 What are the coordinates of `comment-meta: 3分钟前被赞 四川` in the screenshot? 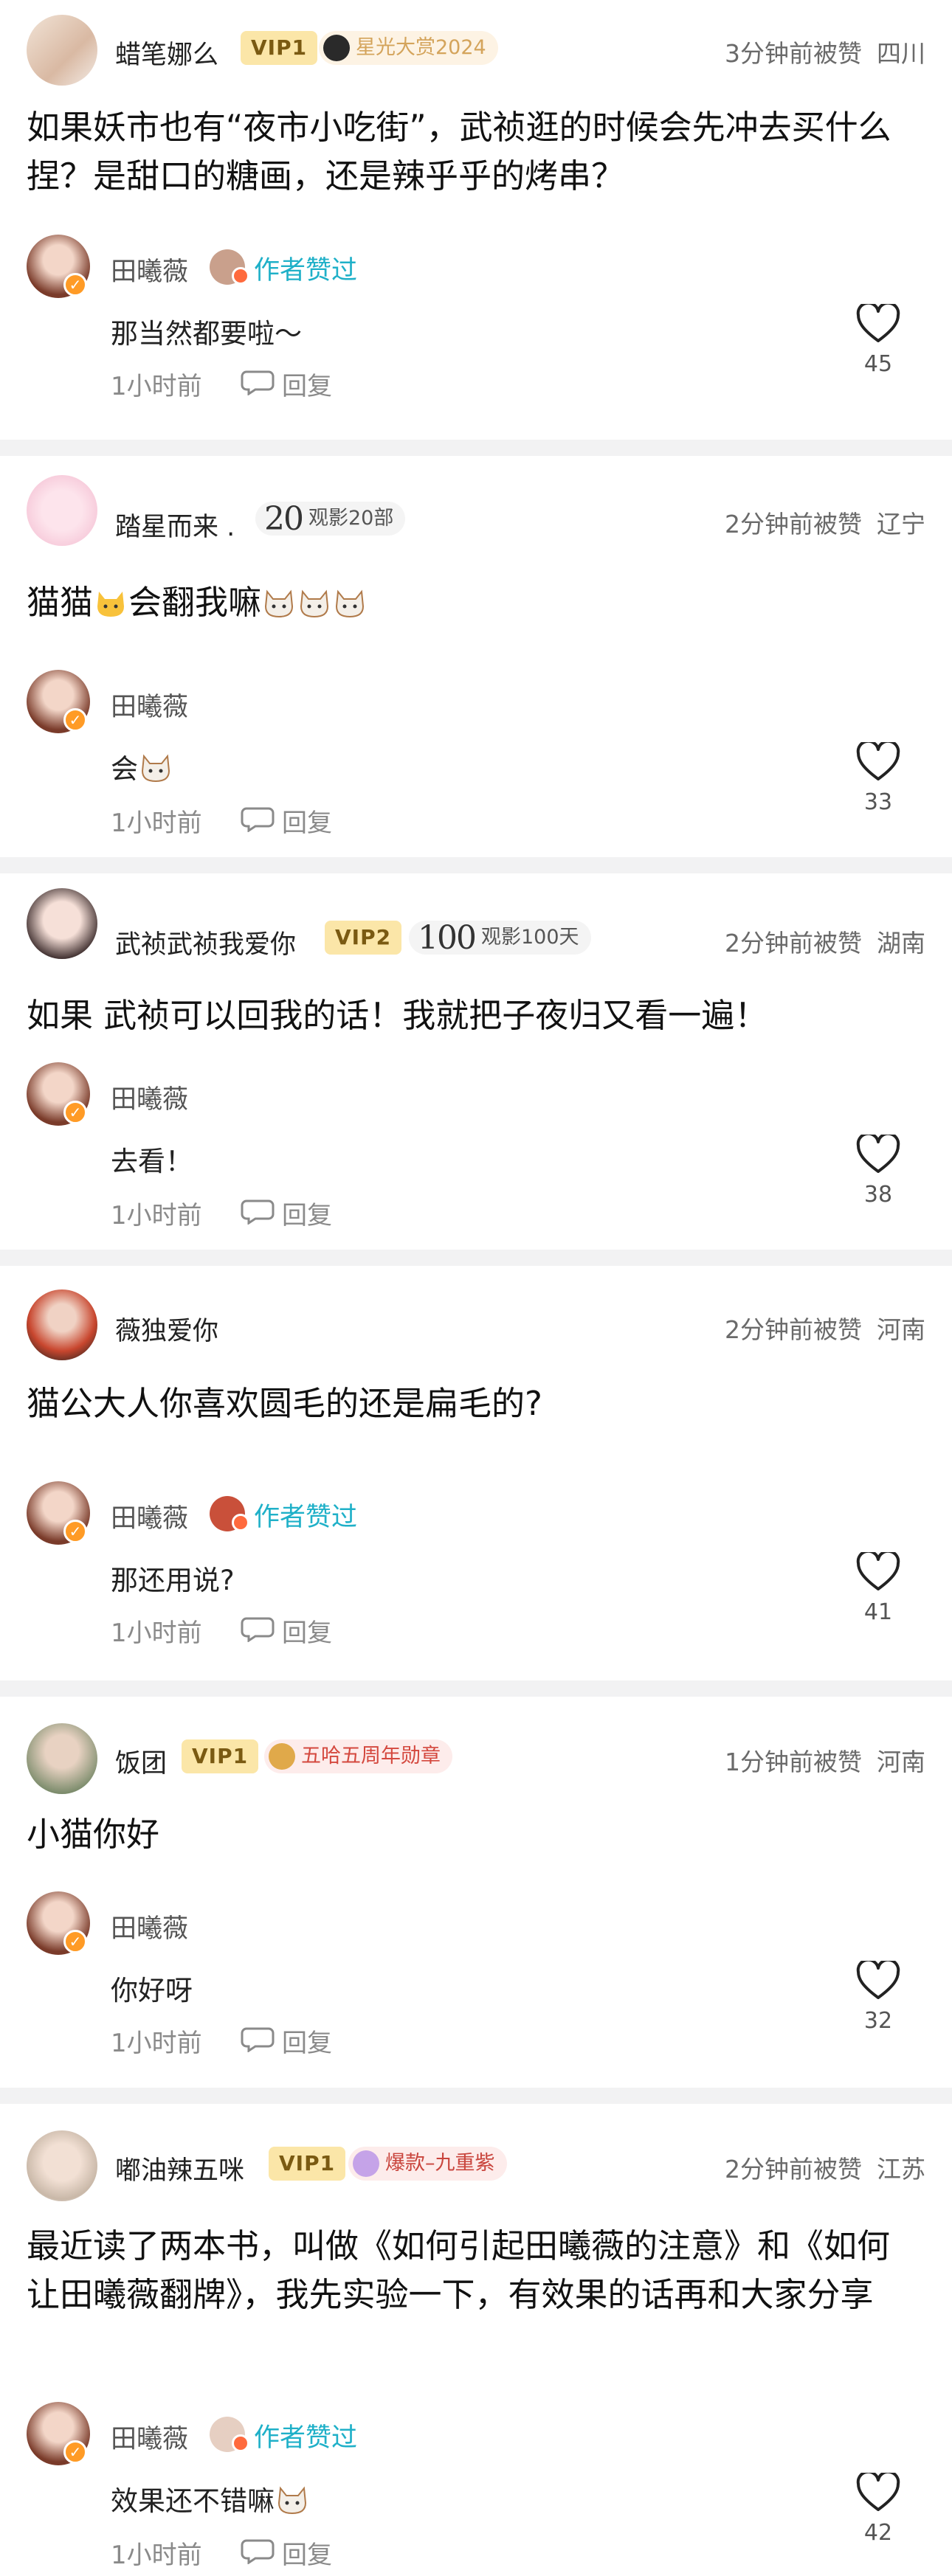 It's located at (825, 52).